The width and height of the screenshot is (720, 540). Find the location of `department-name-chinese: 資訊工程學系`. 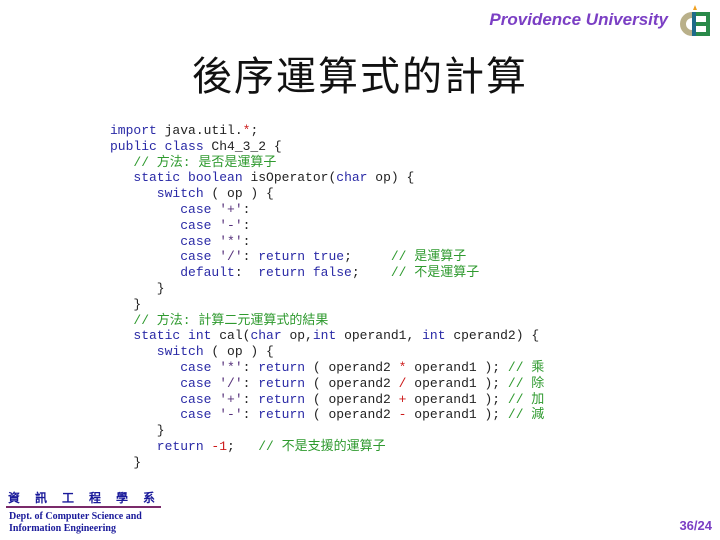

department-name-chinese: 資訊工程學系 is located at coordinates (89, 498).